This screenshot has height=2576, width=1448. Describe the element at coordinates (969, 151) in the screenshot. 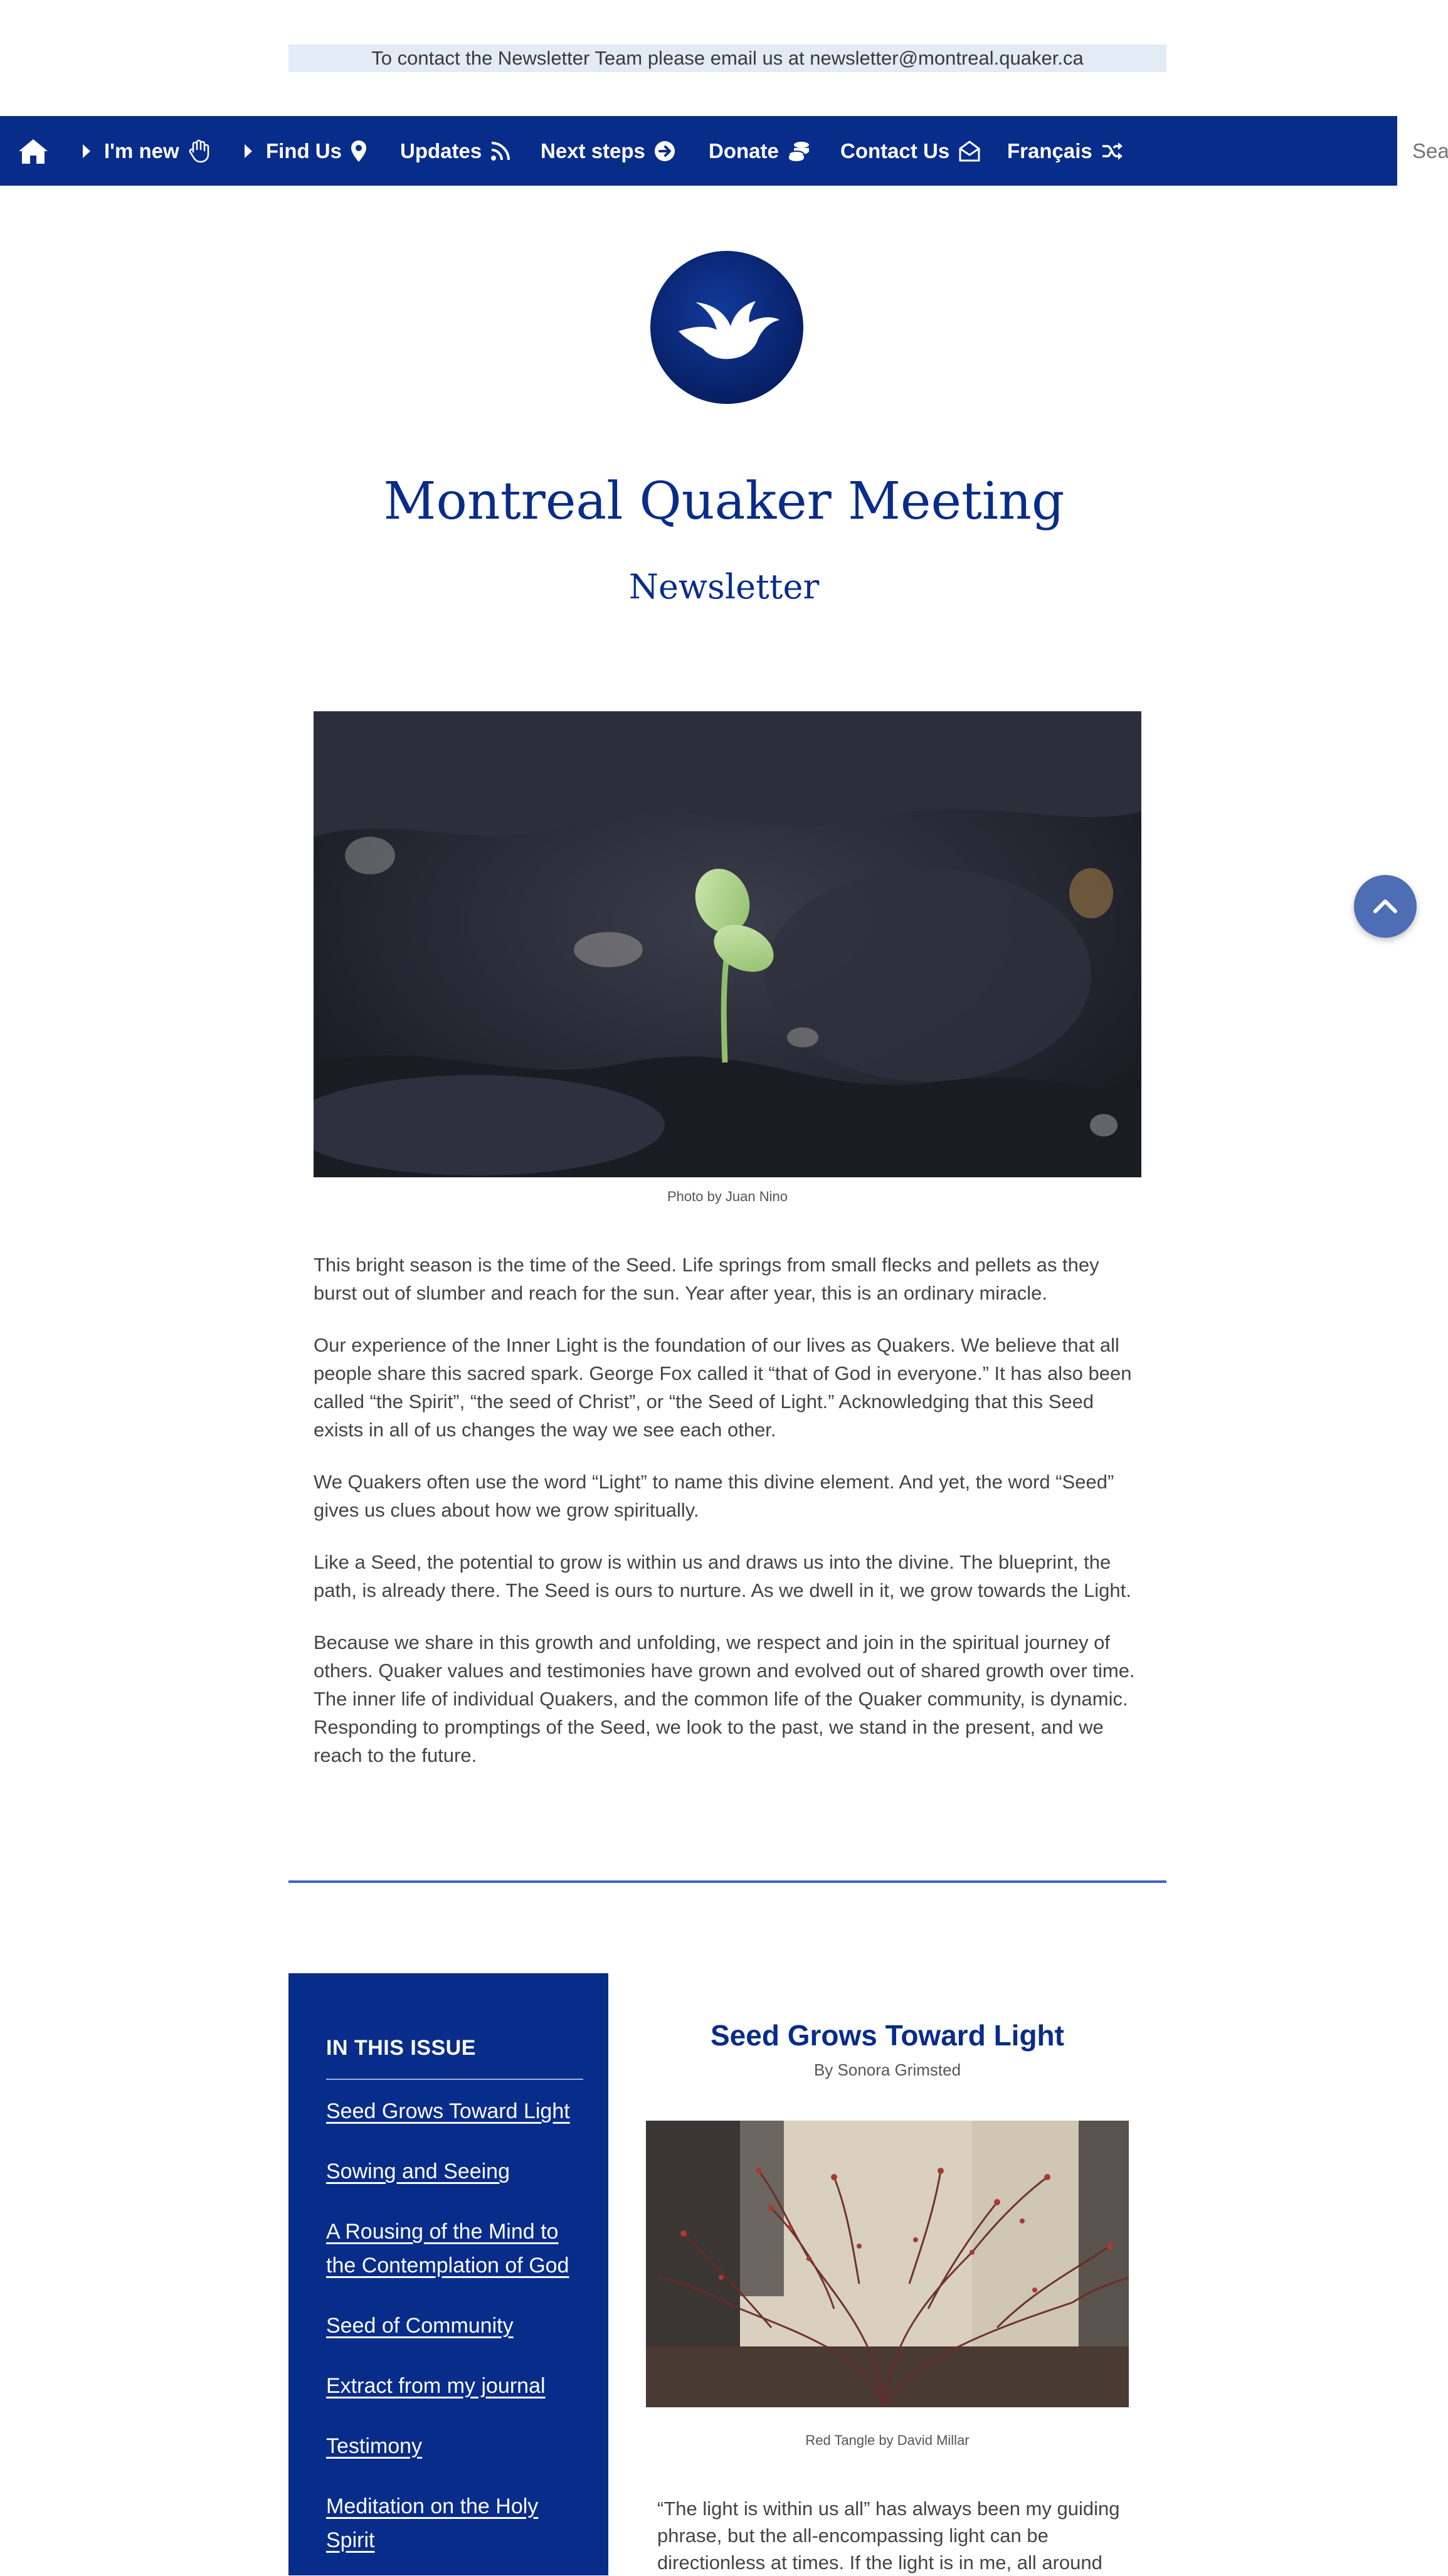

I see `envelope-open-icon` at that location.